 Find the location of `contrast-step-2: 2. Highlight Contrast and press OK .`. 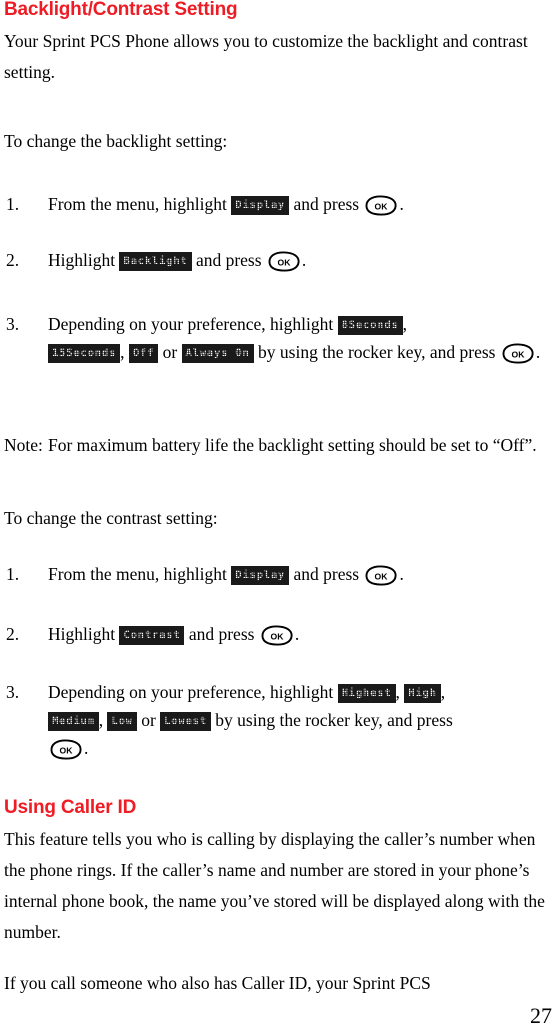

contrast-step-2: 2. Highlight Contrast and press OK . is located at coordinates (282, 634).